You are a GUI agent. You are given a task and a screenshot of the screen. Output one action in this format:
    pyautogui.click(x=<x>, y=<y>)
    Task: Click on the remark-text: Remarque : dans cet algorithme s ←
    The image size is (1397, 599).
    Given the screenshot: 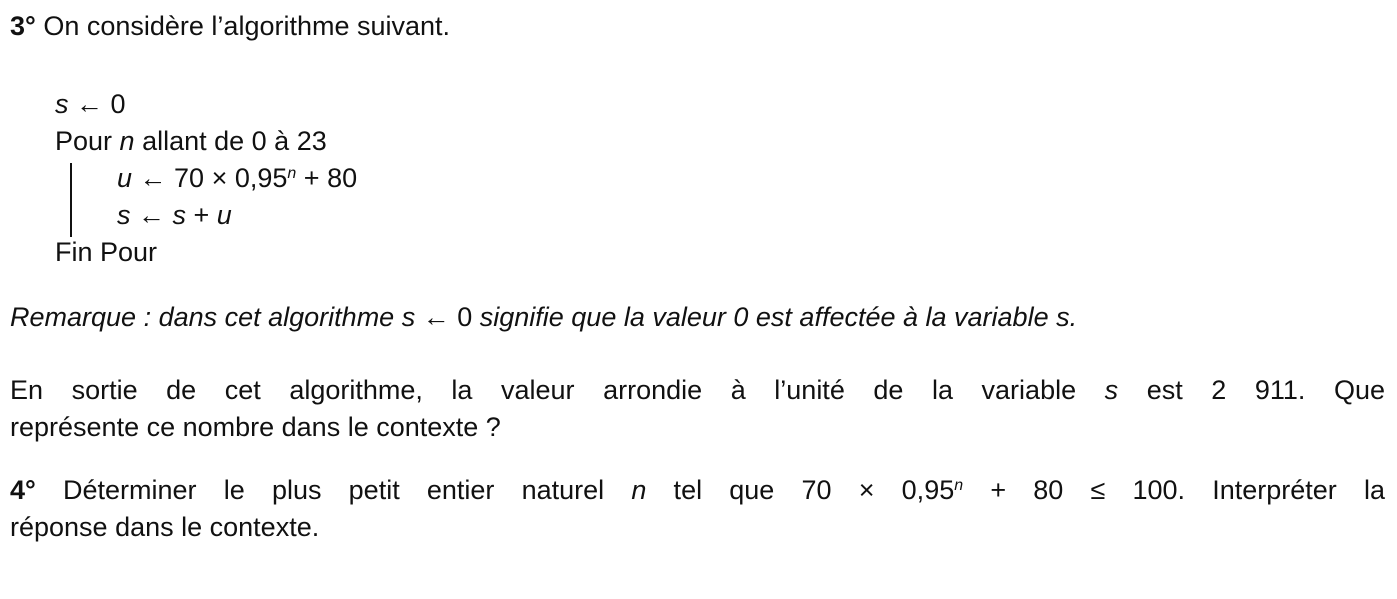 What is the action you would take?
    pyautogui.click(x=234, y=317)
    